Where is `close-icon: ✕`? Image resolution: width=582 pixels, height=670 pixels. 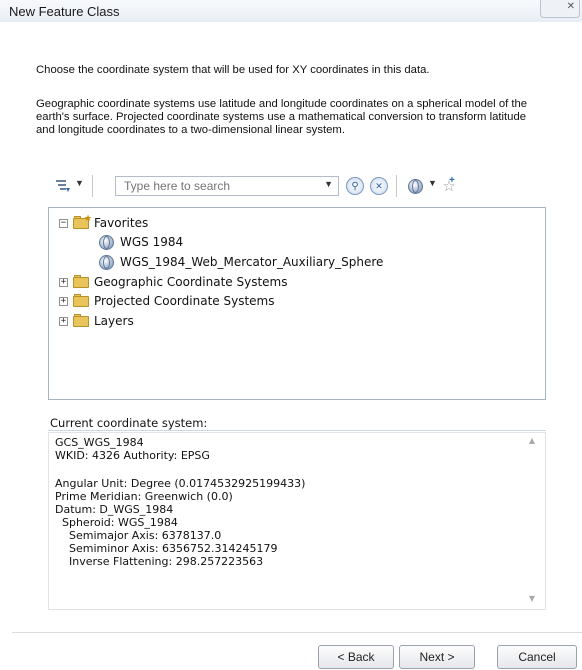 close-icon: ✕ is located at coordinates (570, 6).